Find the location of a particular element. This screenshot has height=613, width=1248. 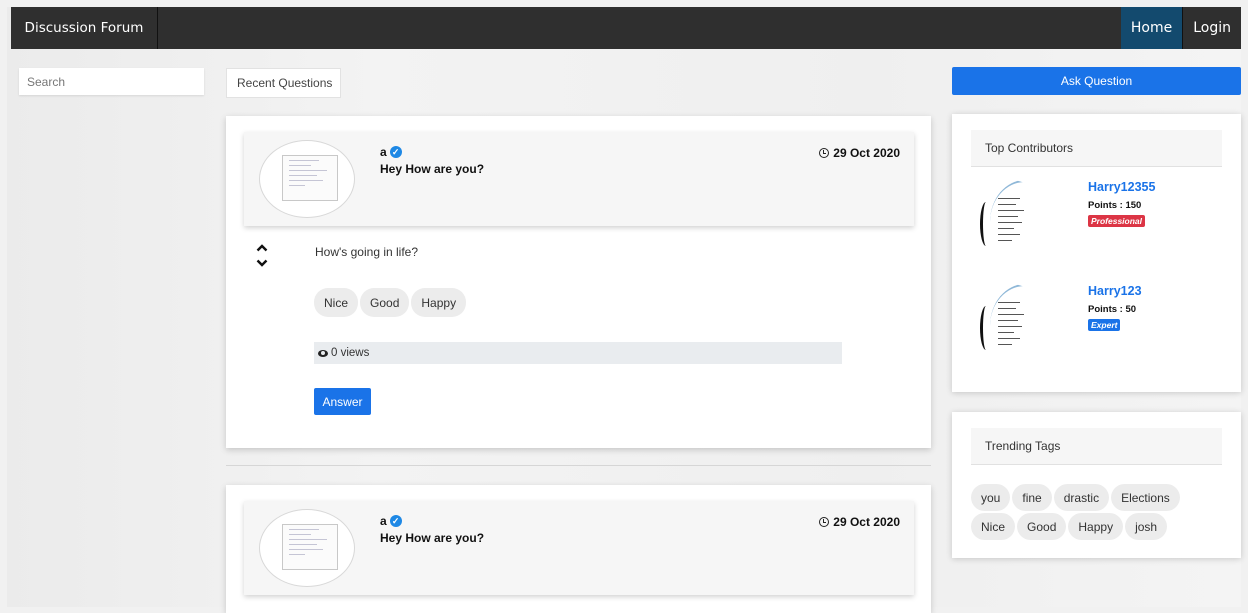

question-card: a ✓ Hey How are you? 29 Oct 2020 is located at coordinates (578, 549).